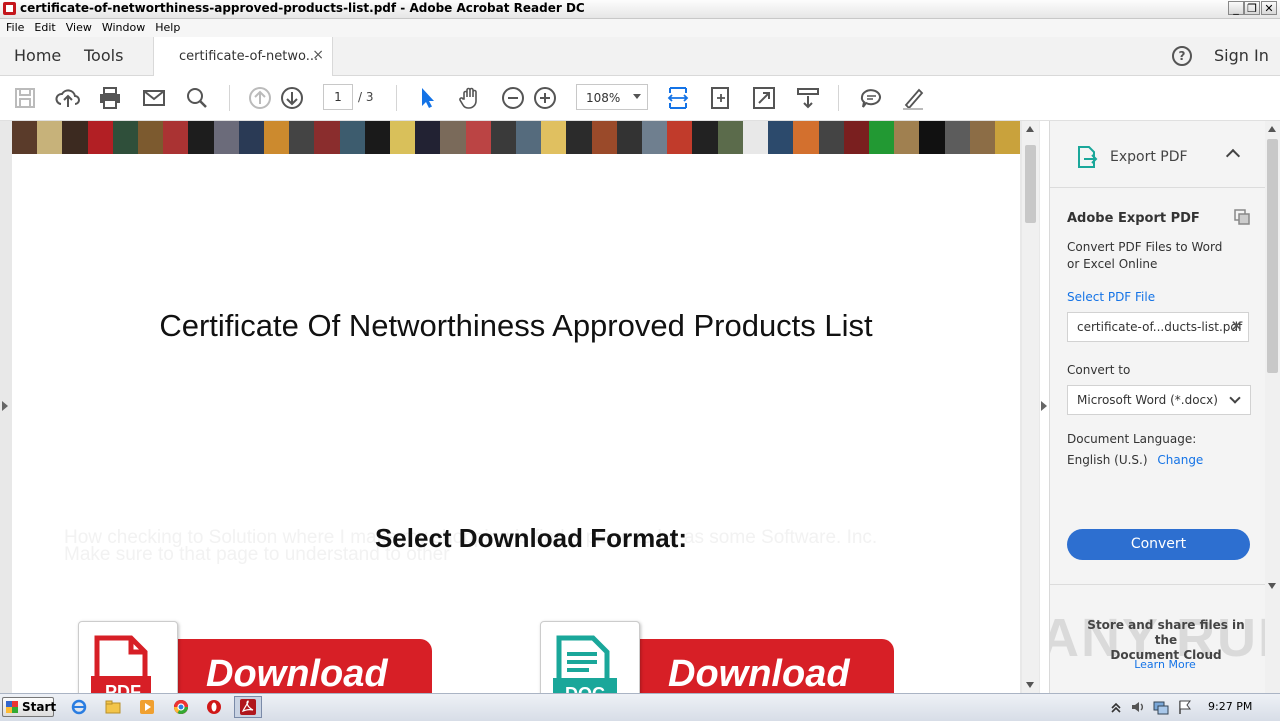 The height and width of the screenshot is (721, 1280). What do you see at coordinates (1030, 407) in the screenshot?
I see `document-scrollbar` at bounding box center [1030, 407].